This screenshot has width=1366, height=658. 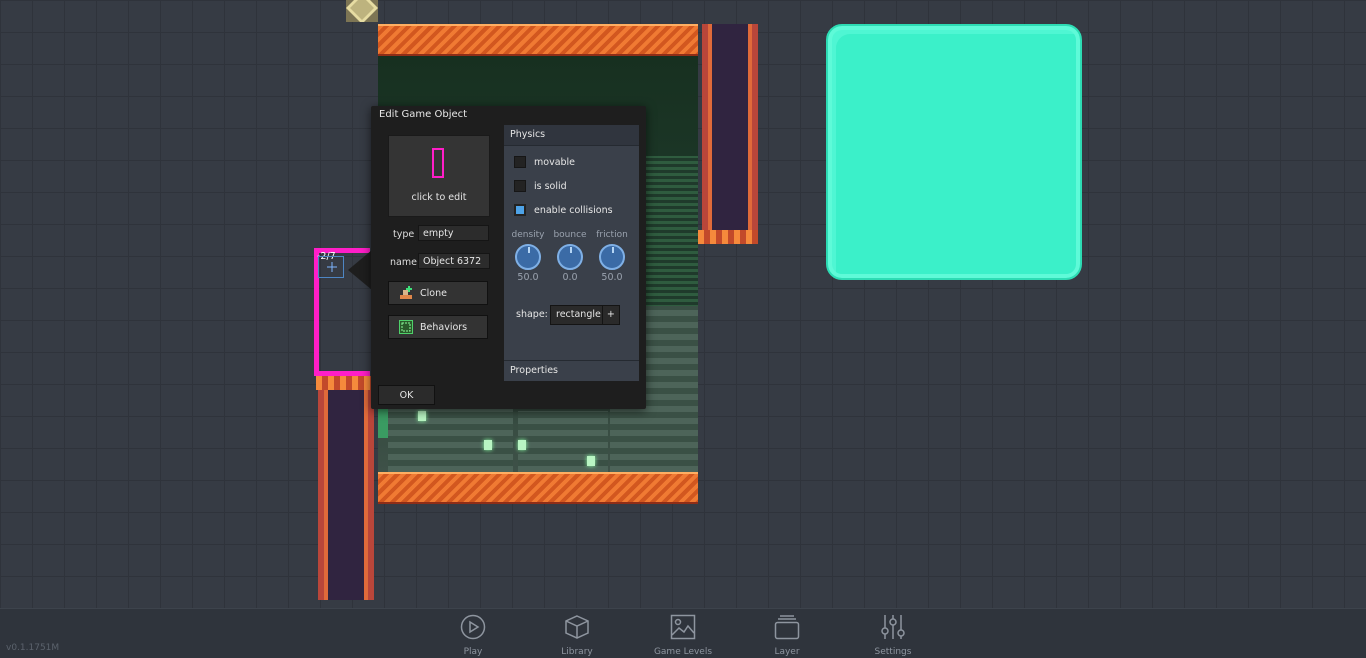 I want to click on spawn-marker, so click(x=362, y=11).